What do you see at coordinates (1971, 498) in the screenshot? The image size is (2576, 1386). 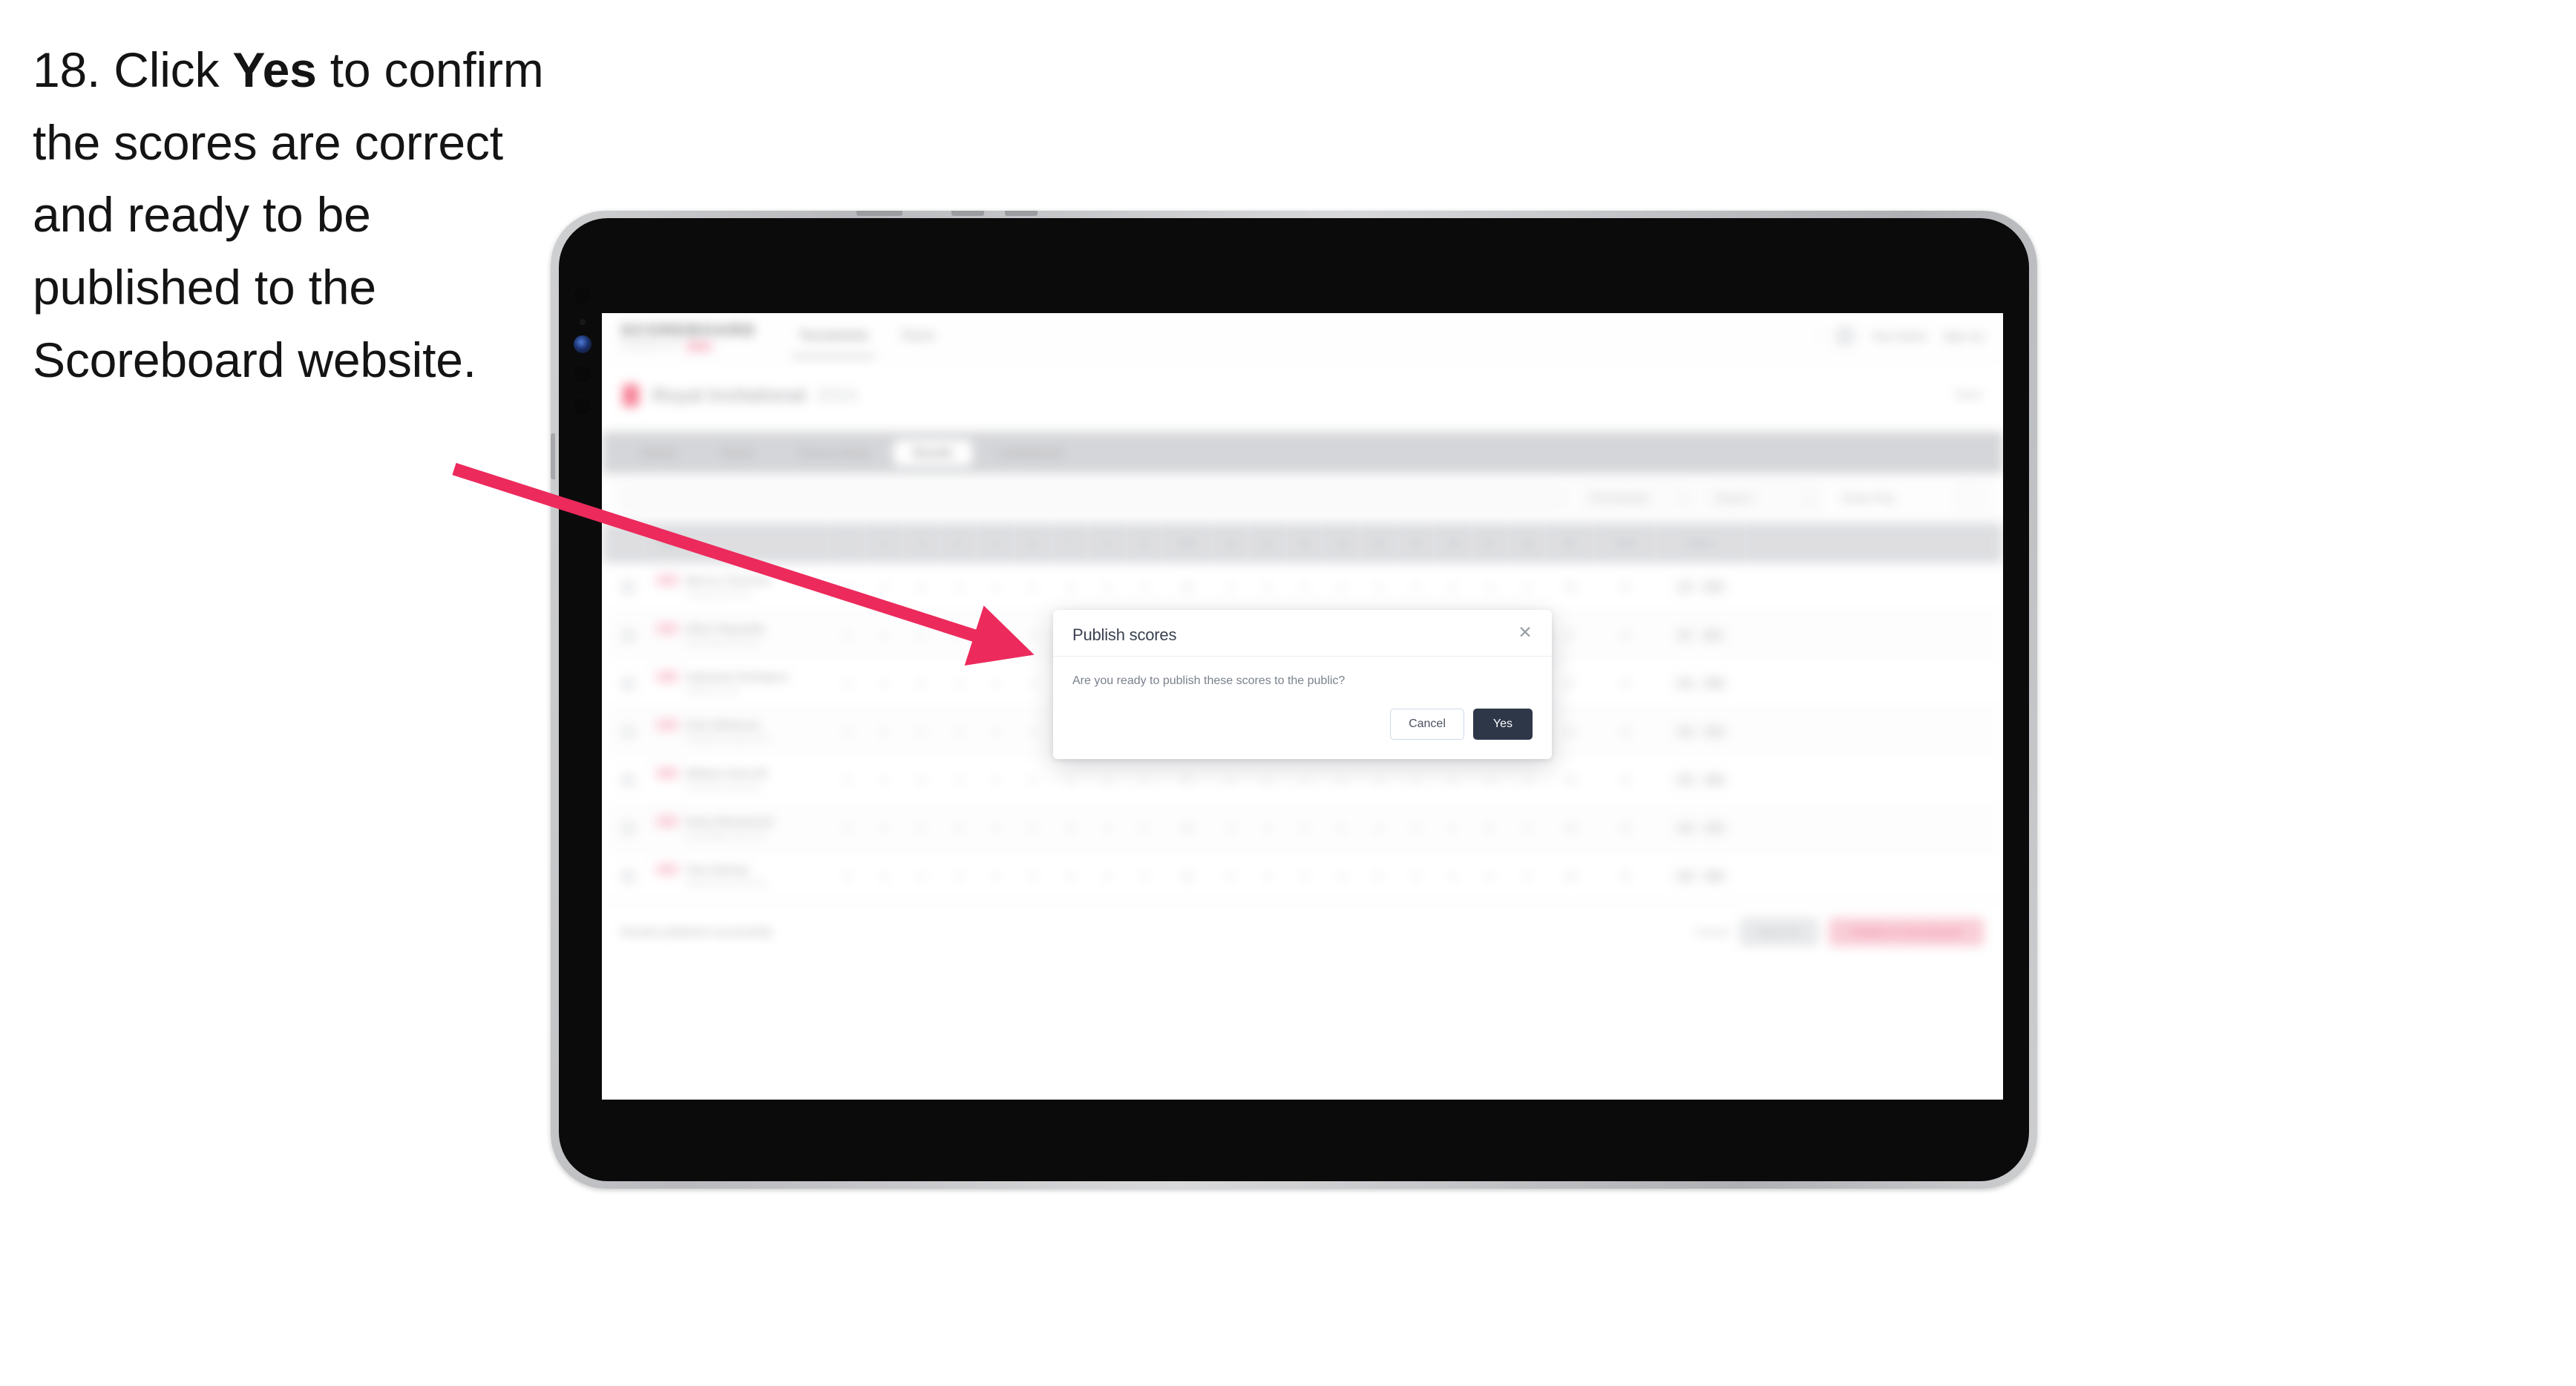 I see `filter-icon` at bounding box center [1971, 498].